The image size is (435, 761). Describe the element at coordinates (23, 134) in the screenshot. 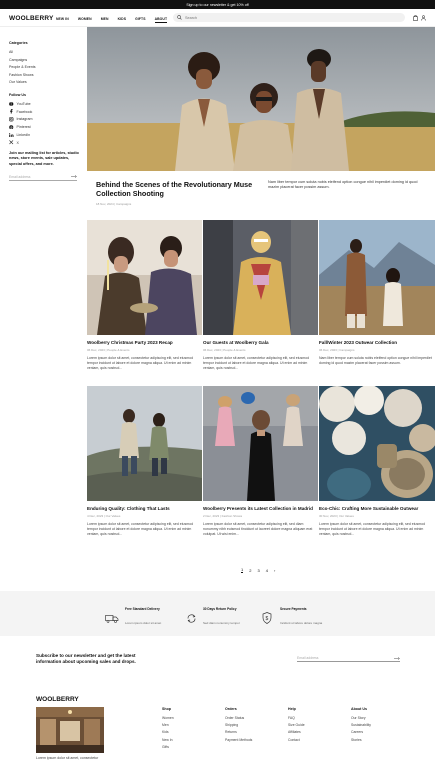

I see `social-linkedin-label: LinkedIn` at that location.